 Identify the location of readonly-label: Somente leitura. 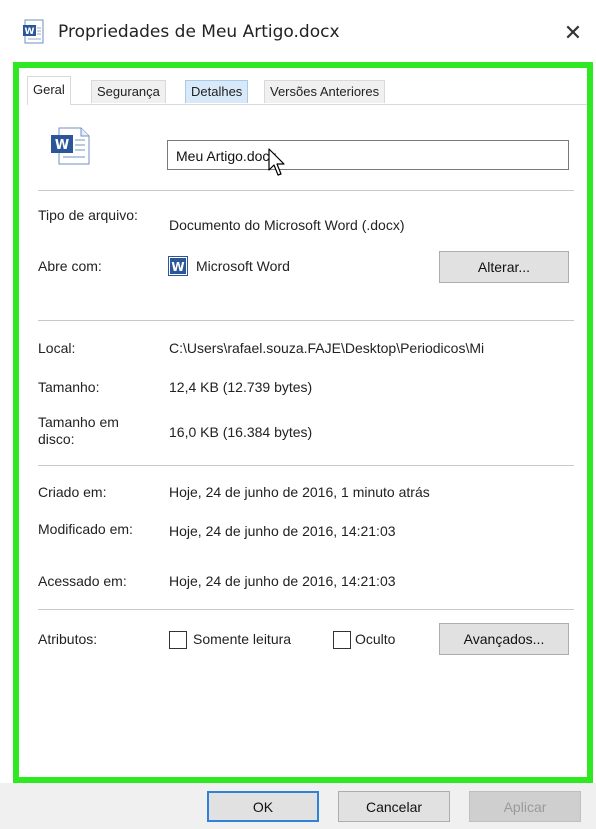
(242, 639).